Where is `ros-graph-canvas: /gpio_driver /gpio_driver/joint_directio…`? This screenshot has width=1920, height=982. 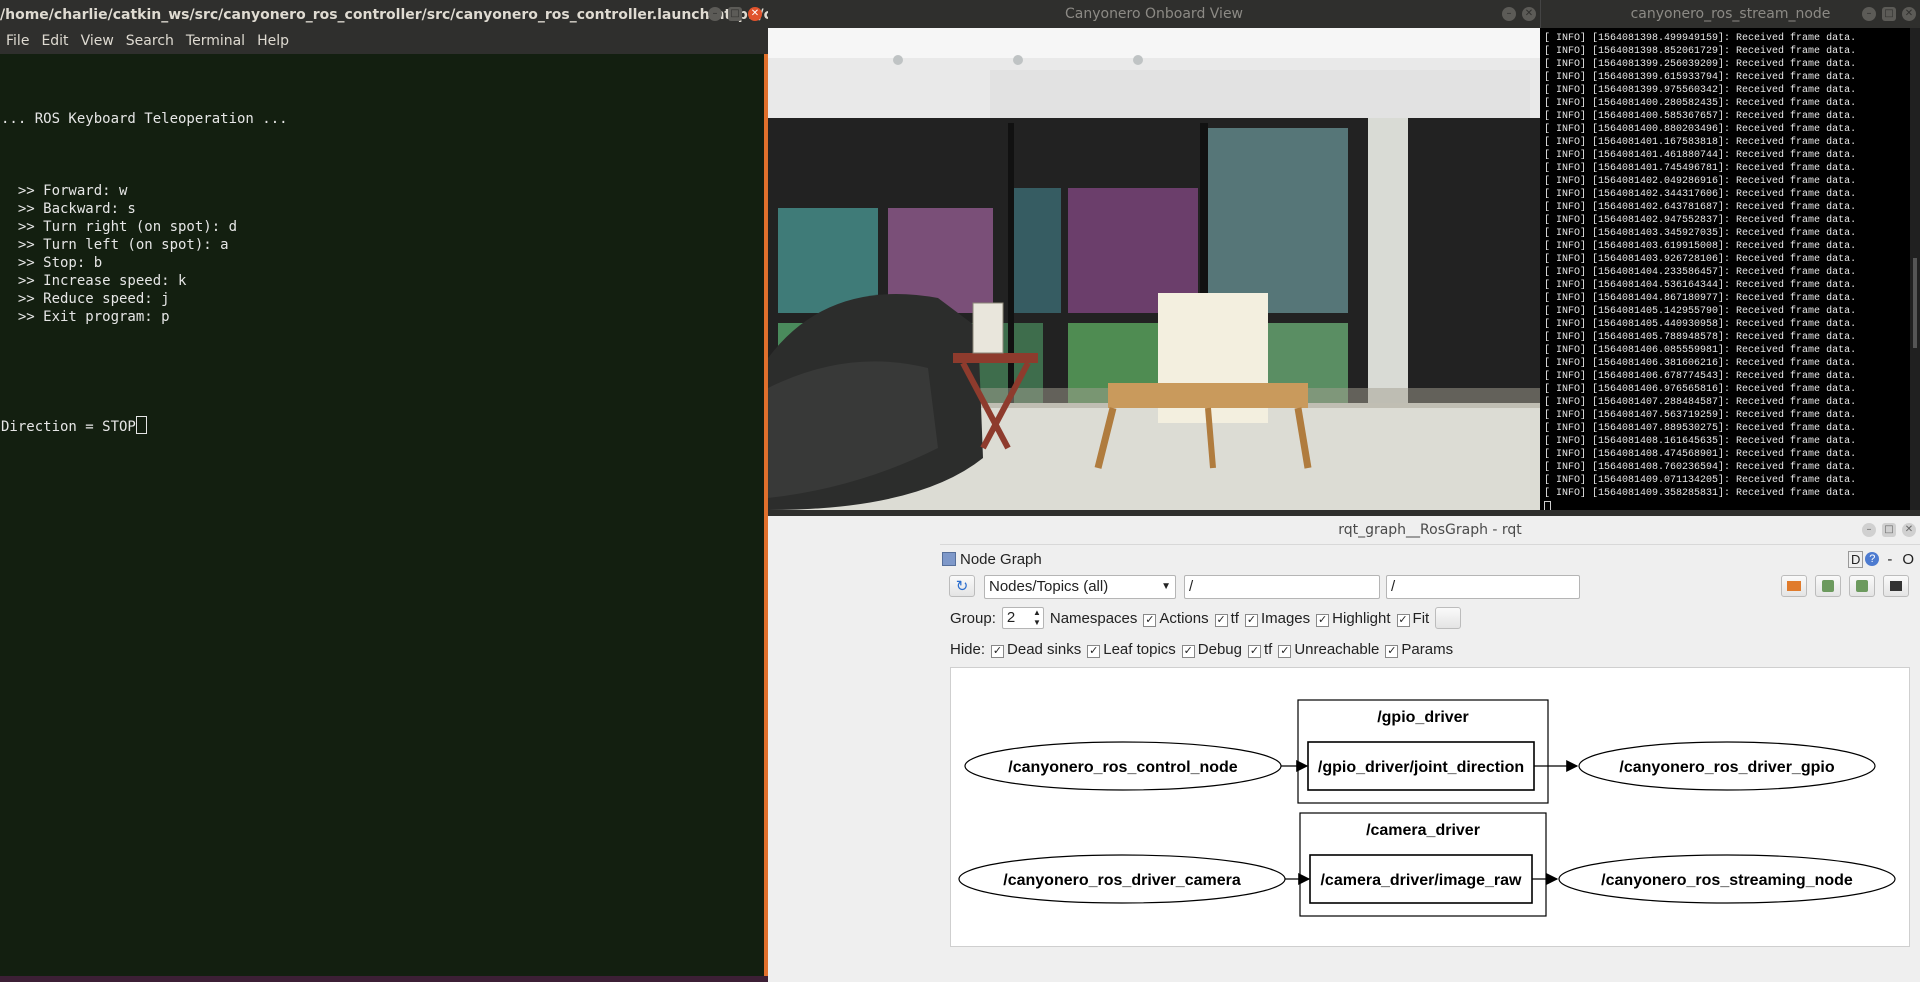 ros-graph-canvas: /gpio_driver /gpio_driver/joint_directio… is located at coordinates (1430, 807).